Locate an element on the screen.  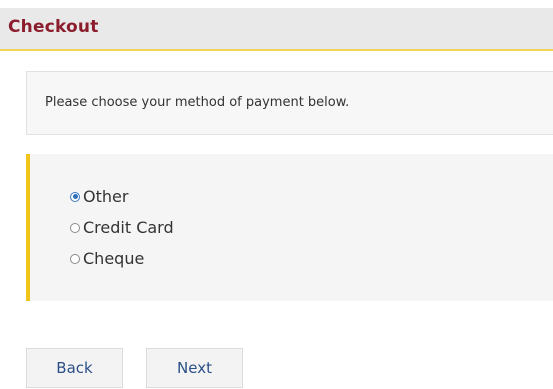
radio-selected-icon is located at coordinates (75, 196).